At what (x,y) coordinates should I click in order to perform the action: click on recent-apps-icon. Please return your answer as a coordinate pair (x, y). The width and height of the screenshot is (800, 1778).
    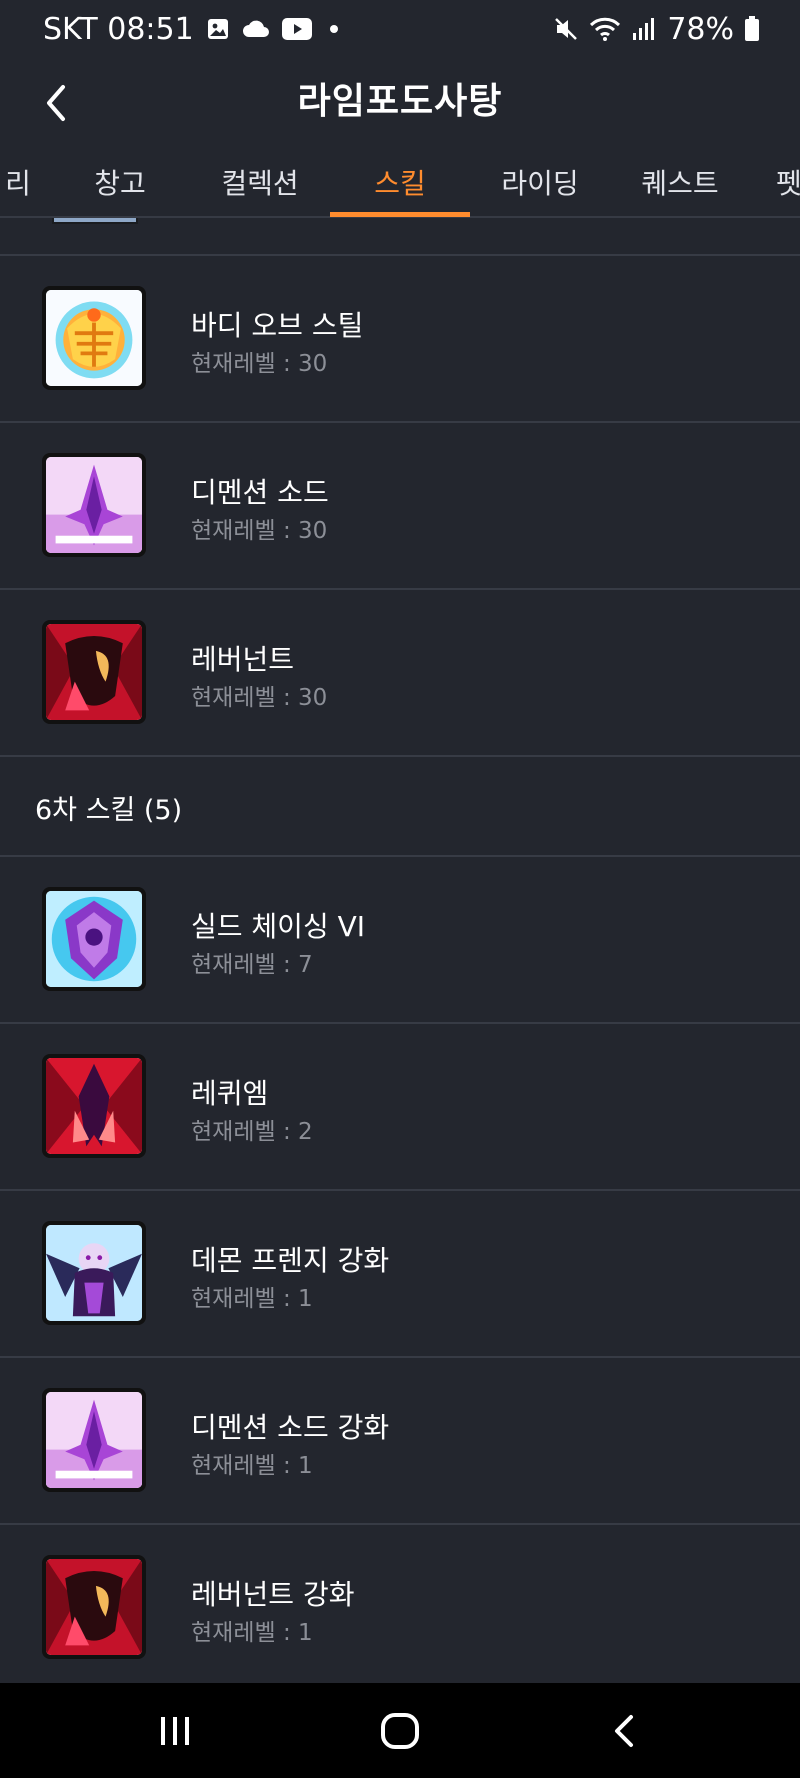
    Looking at the image, I should click on (175, 1731).